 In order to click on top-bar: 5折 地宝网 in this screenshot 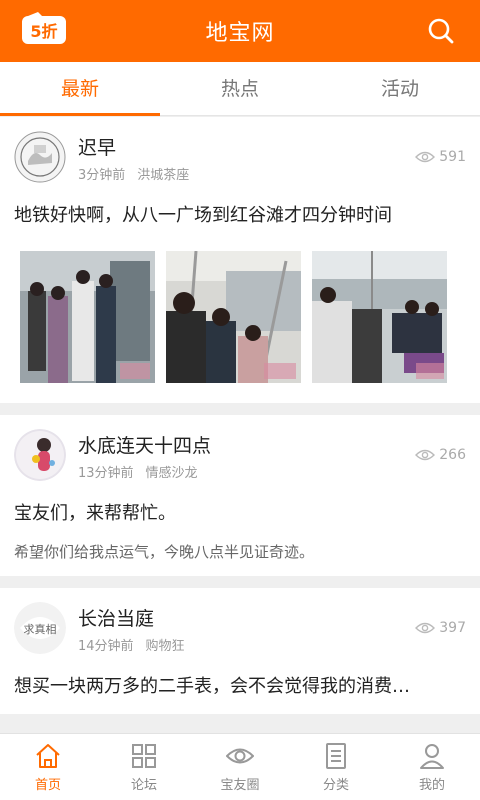, I will do `click(240, 31)`.